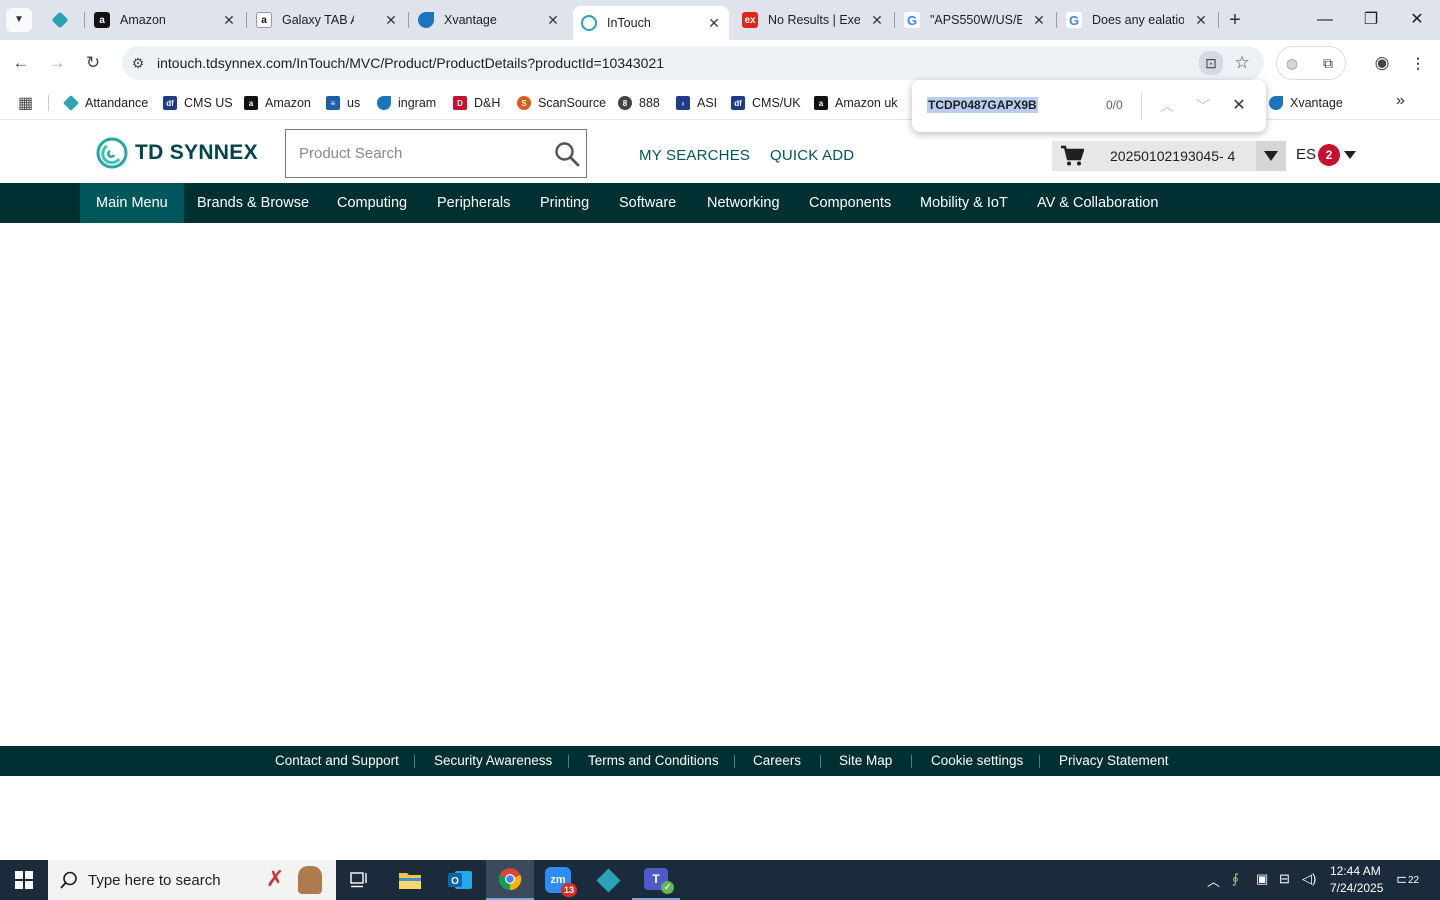  What do you see at coordinates (253, 203) in the screenshot?
I see `nav-brands-browse: Brands & Browse` at bounding box center [253, 203].